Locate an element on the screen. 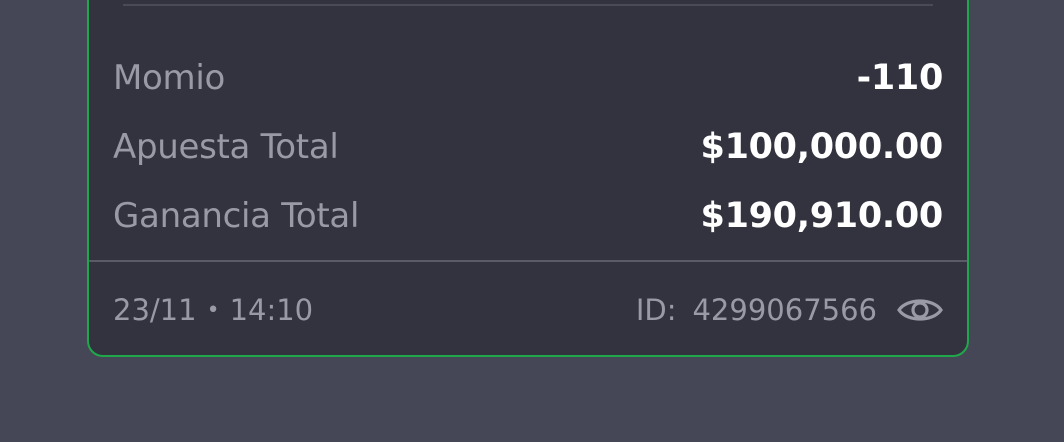  time-text: 14:10 is located at coordinates (271, 310).